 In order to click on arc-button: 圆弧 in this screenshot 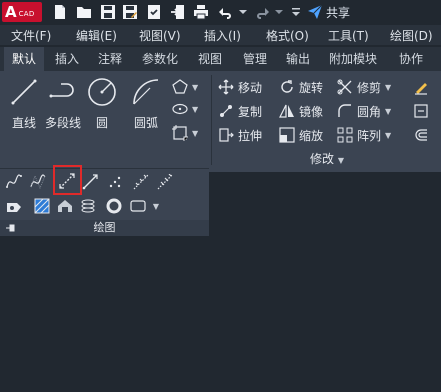, I will do `click(146, 103)`.